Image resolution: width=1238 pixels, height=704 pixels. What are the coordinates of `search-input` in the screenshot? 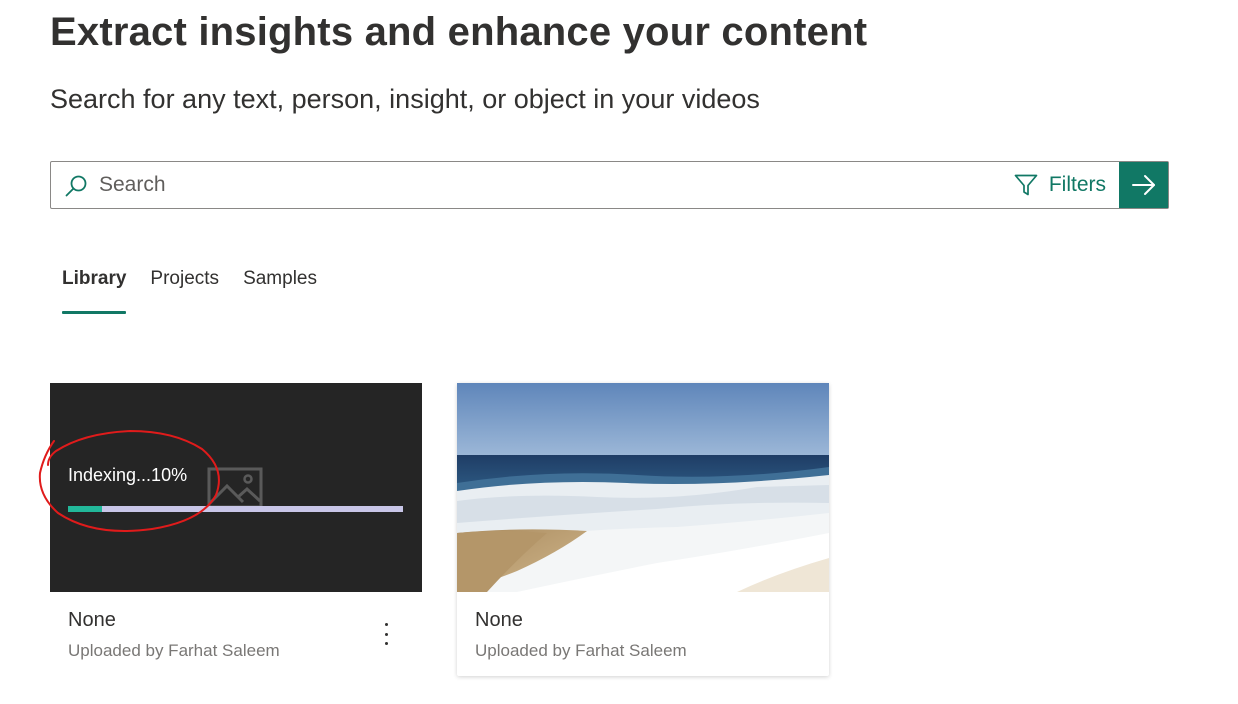 It's located at (539, 185).